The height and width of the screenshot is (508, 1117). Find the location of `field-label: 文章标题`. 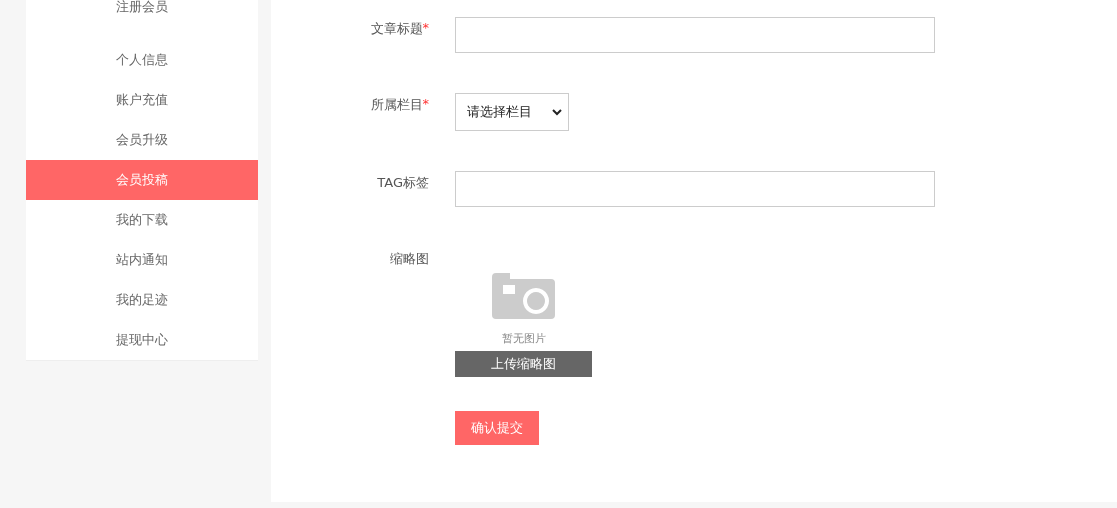

field-label: 文章标题 is located at coordinates (396, 29).